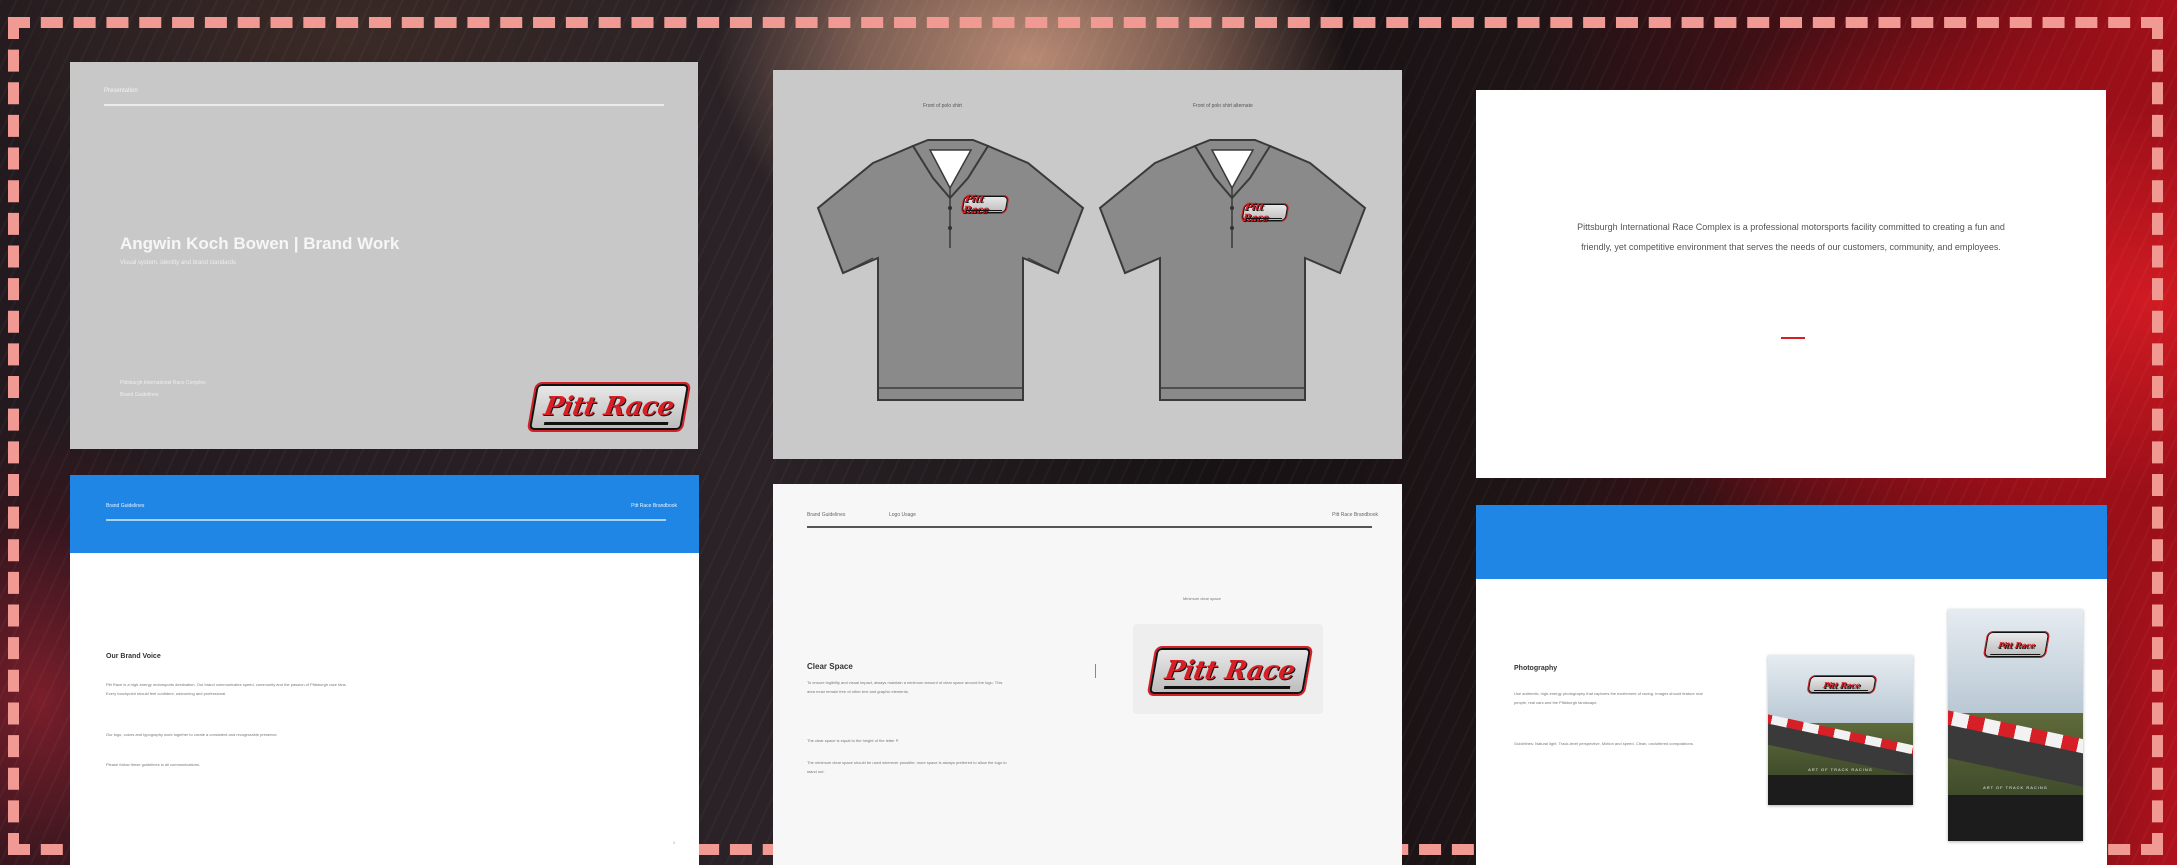  I want to click on section-heading: Clear Space, so click(830, 666).